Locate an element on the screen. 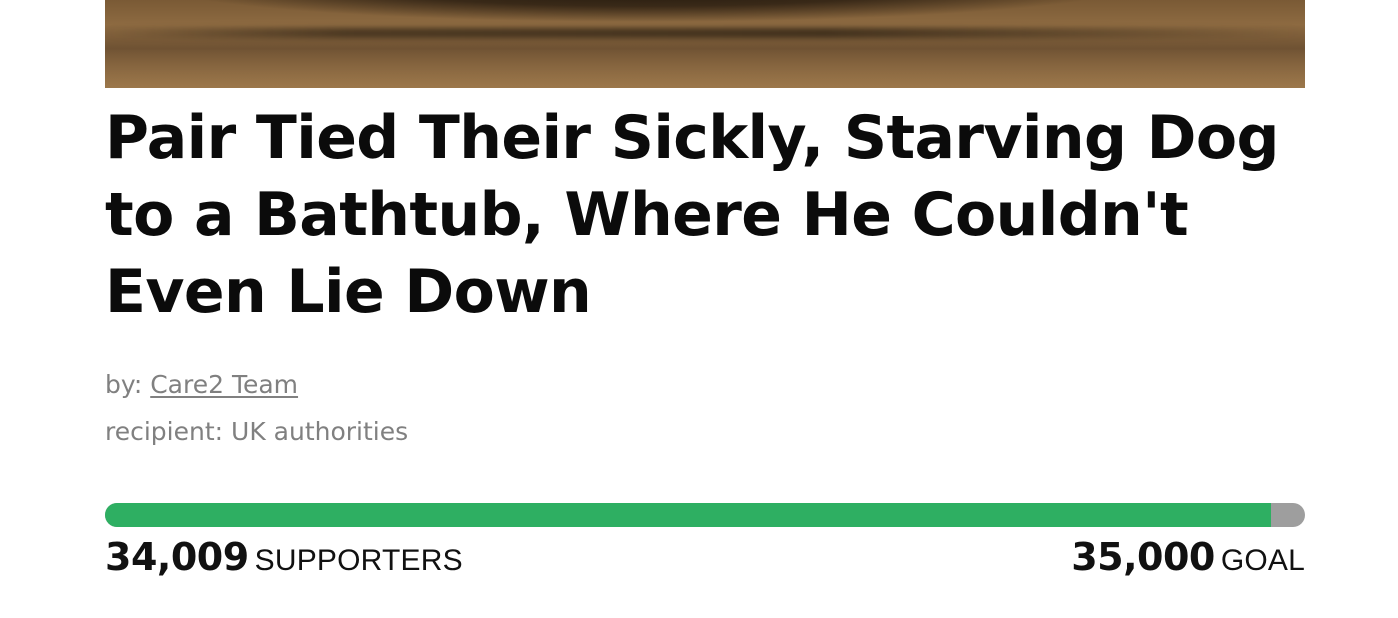 This screenshot has width=1398, height=618. signature-progress-bar is located at coordinates (705, 515).